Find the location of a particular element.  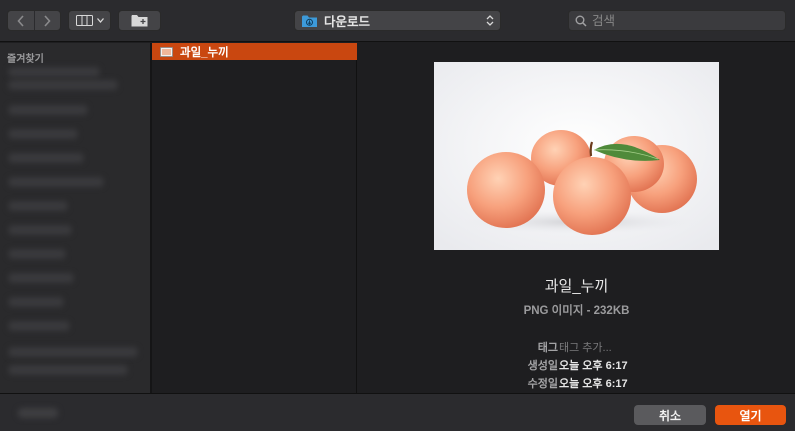

toolbar: 다운로드 is located at coordinates (397, 21).